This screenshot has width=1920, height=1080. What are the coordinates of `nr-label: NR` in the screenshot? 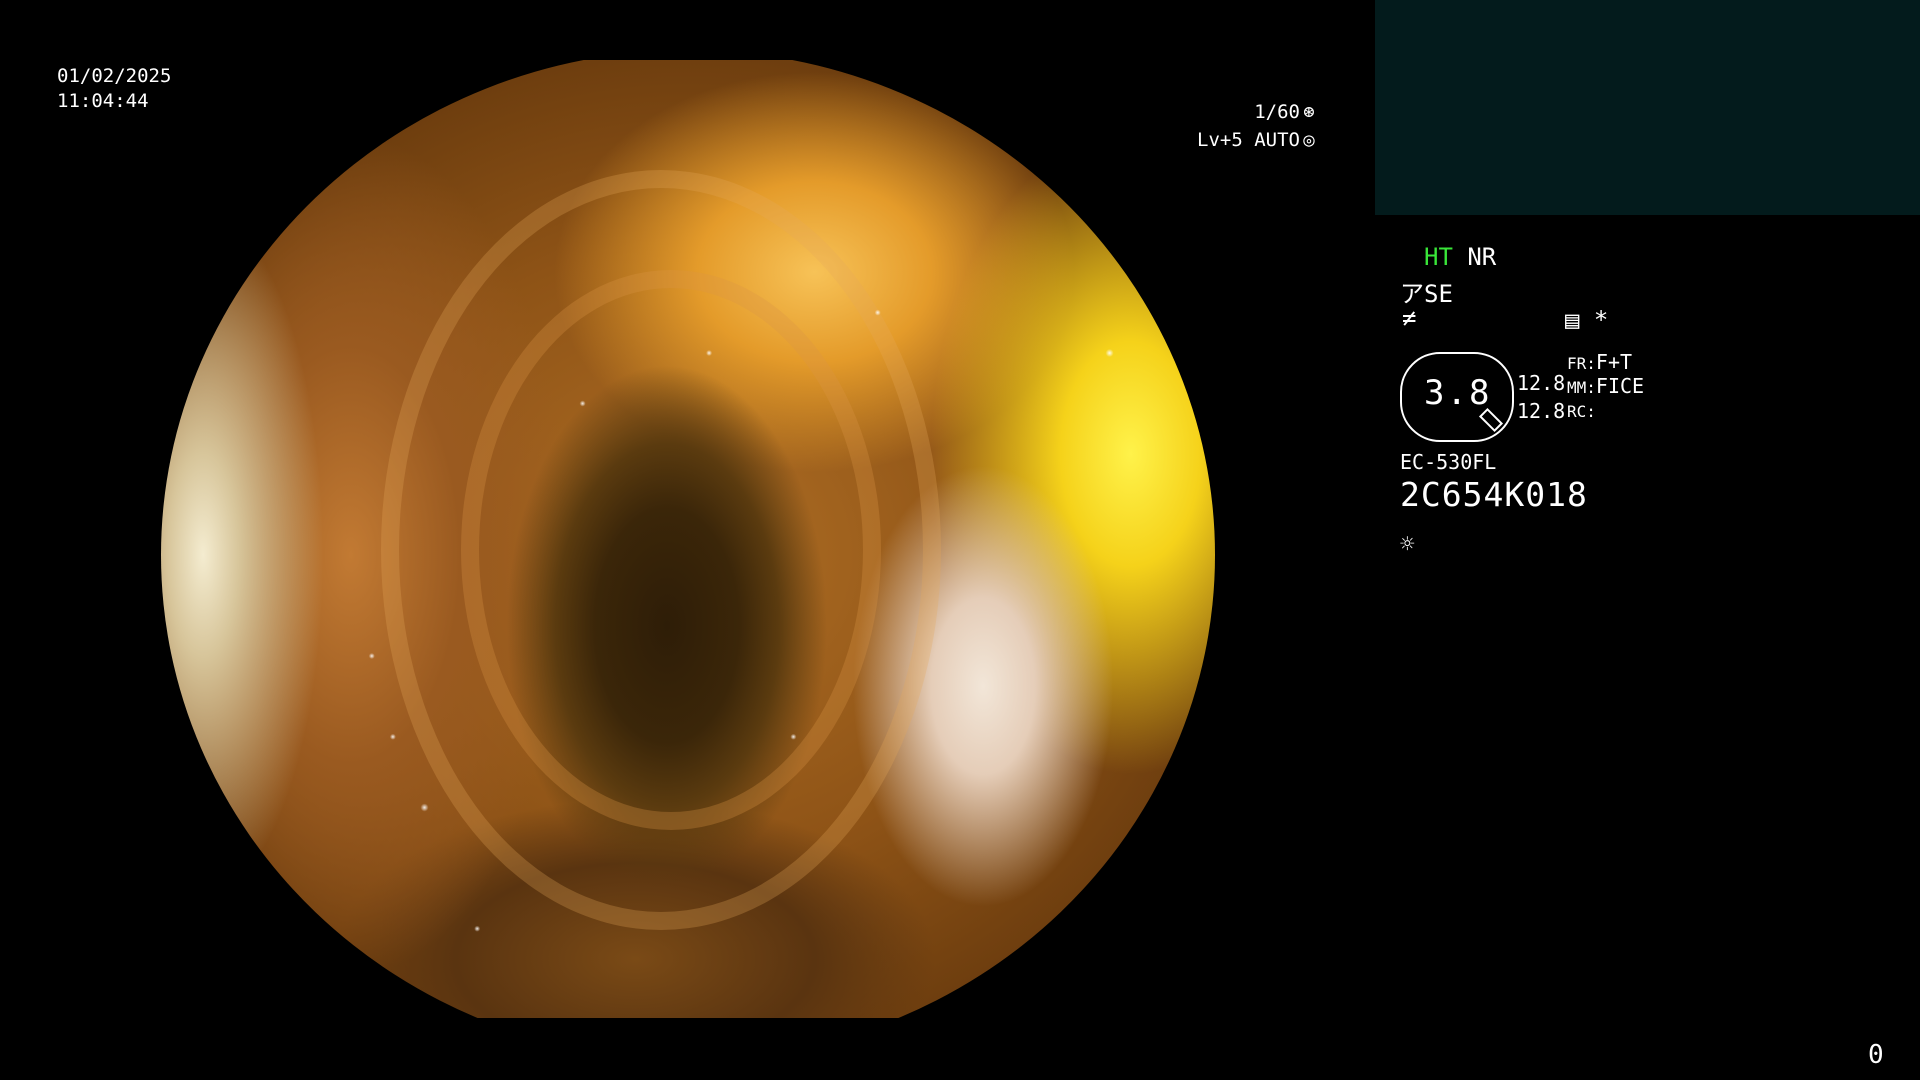 It's located at (1482, 257).